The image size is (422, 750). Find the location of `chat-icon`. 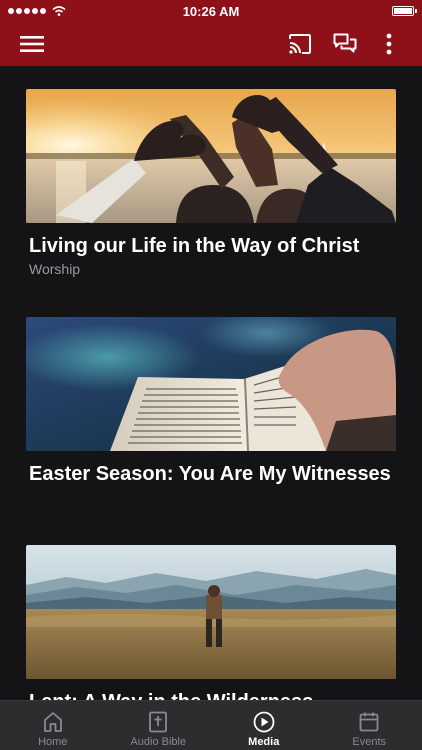

chat-icon is located at coordinates (345, 43).